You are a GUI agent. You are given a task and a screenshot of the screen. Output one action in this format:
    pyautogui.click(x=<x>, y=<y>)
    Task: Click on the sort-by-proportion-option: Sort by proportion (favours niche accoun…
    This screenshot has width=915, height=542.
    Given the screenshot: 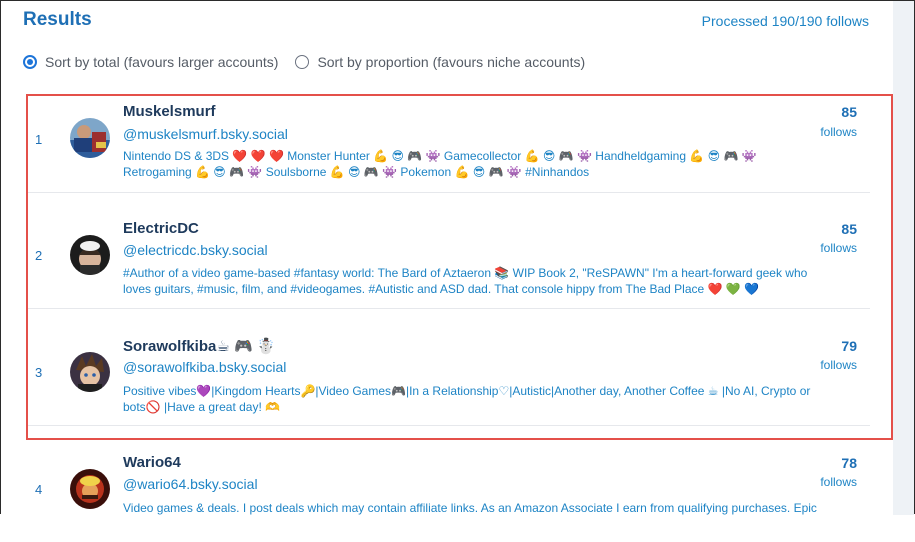 What is the action you would take?
    pyautogui.click(x=440, y=62)
    